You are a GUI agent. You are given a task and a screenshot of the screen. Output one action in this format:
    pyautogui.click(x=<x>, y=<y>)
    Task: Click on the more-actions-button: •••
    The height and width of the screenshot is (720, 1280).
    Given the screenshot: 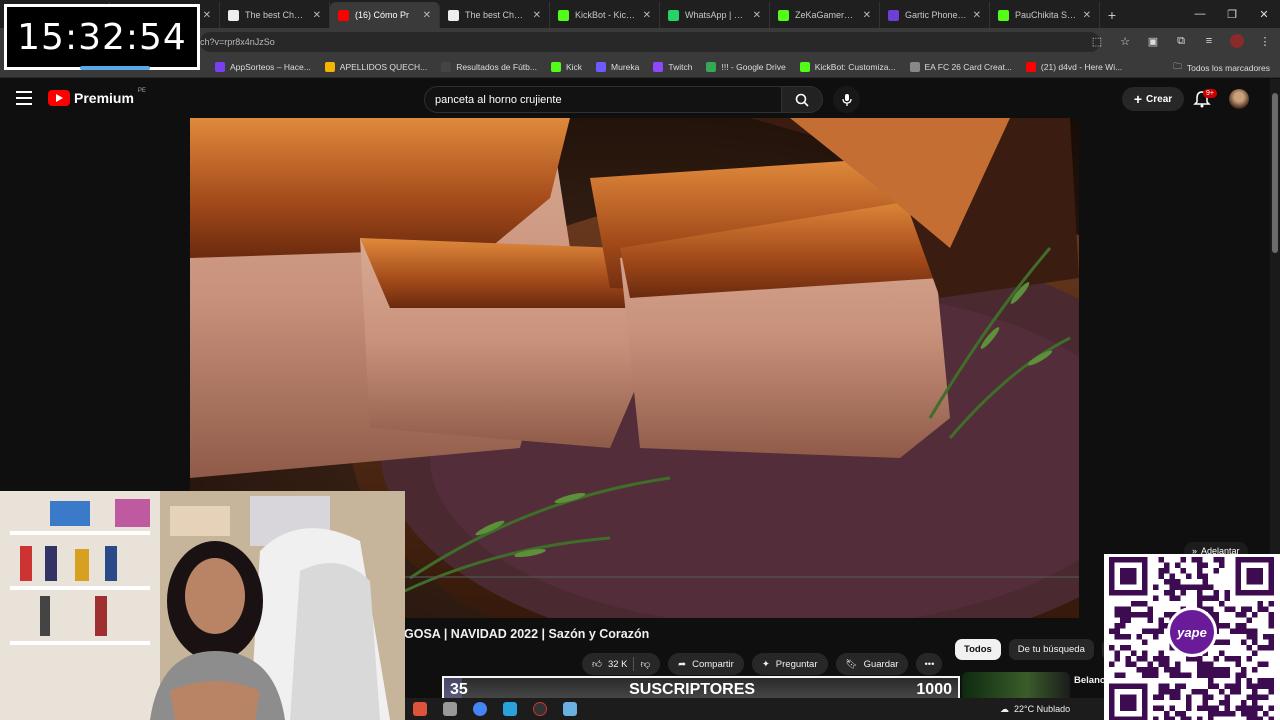 What is the action you would take?
    pyautogui.click(x=929, y=664)
    